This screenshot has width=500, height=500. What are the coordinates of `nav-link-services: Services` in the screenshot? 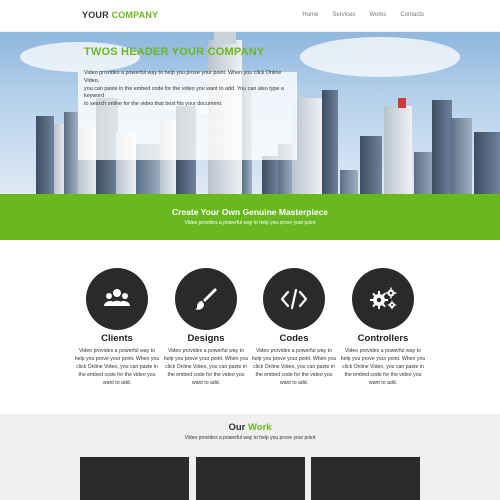 It's located at (343, 15).